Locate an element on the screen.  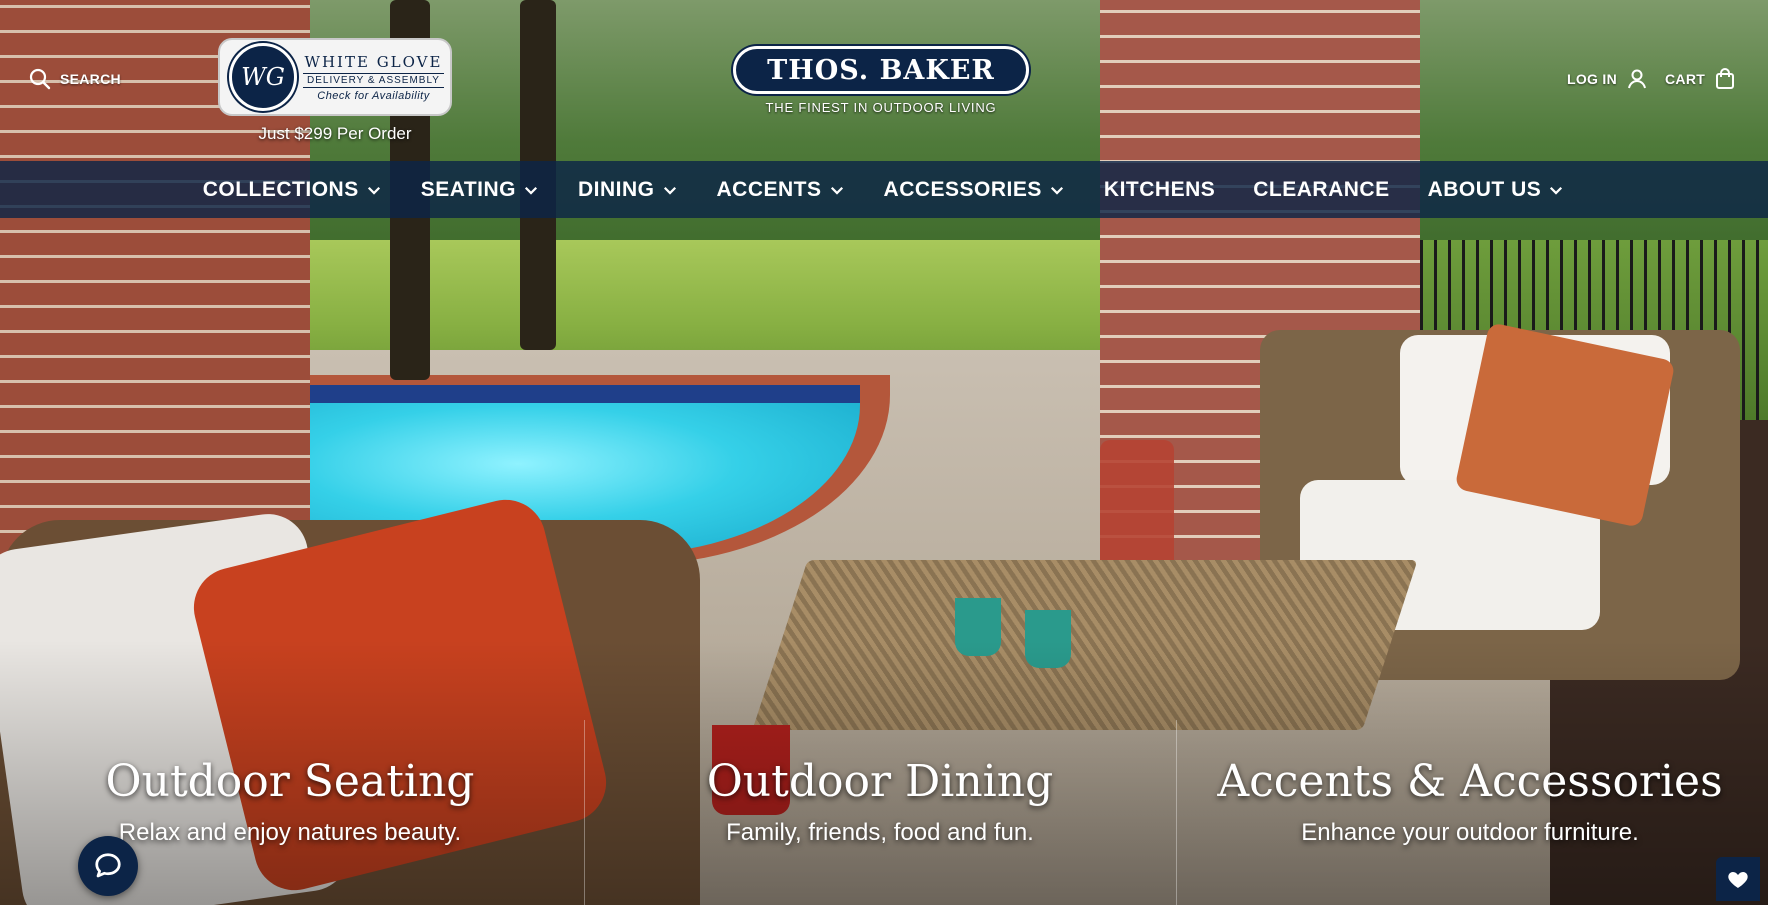
nav-item-clearance: CLEARANCE is located at coordinates (1321, 190).